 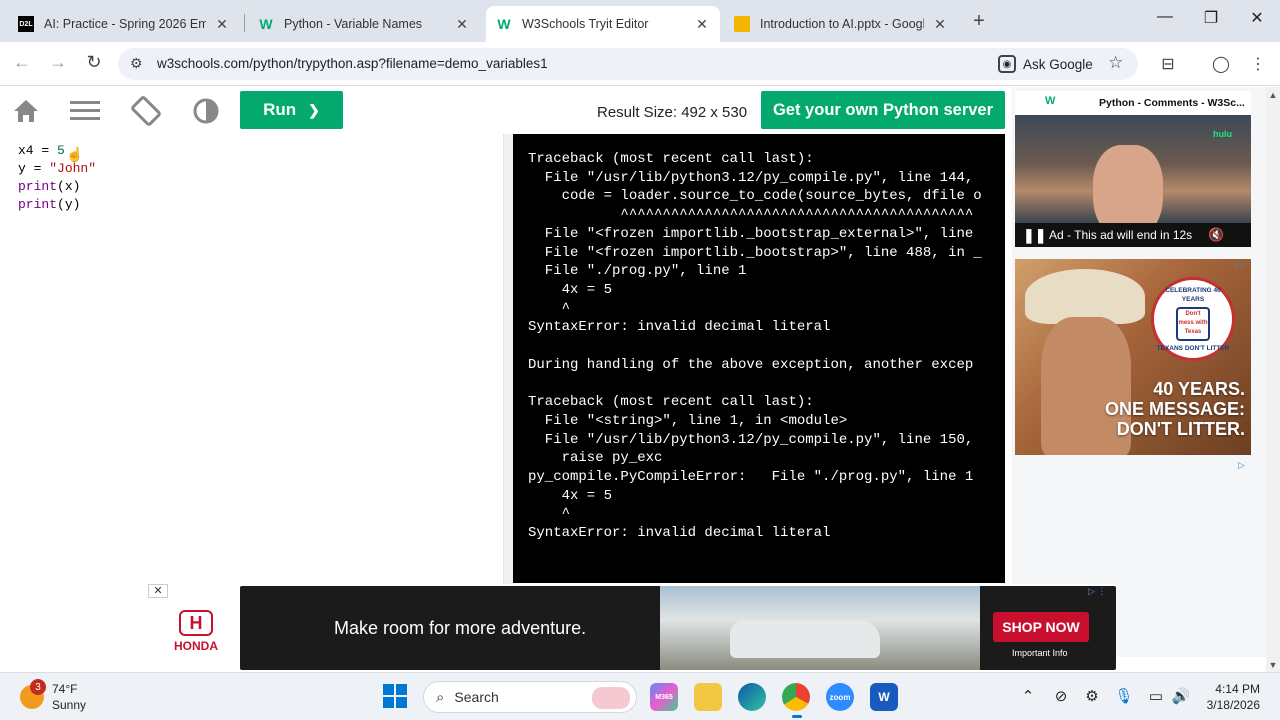 What do you see at coordinates (1181, 696) in the screenshot?
I see `volume-icon: 🔊` at bounding box center [1181, 696].